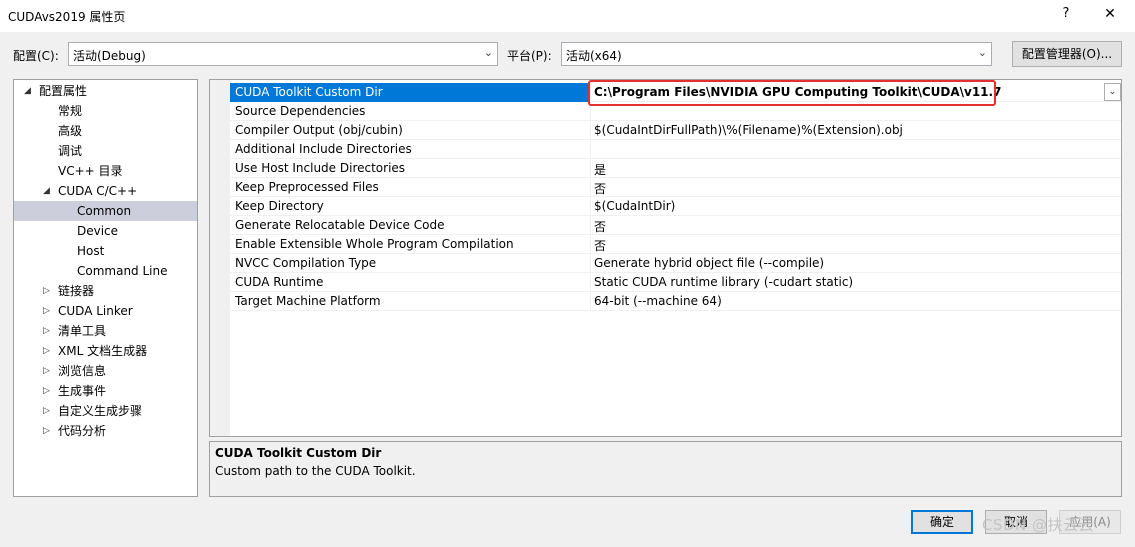  Describe the element at coordinates (298, 453) in the screenshot. I see `description-title: CUDA Toolkit Custom Dir` at that location.